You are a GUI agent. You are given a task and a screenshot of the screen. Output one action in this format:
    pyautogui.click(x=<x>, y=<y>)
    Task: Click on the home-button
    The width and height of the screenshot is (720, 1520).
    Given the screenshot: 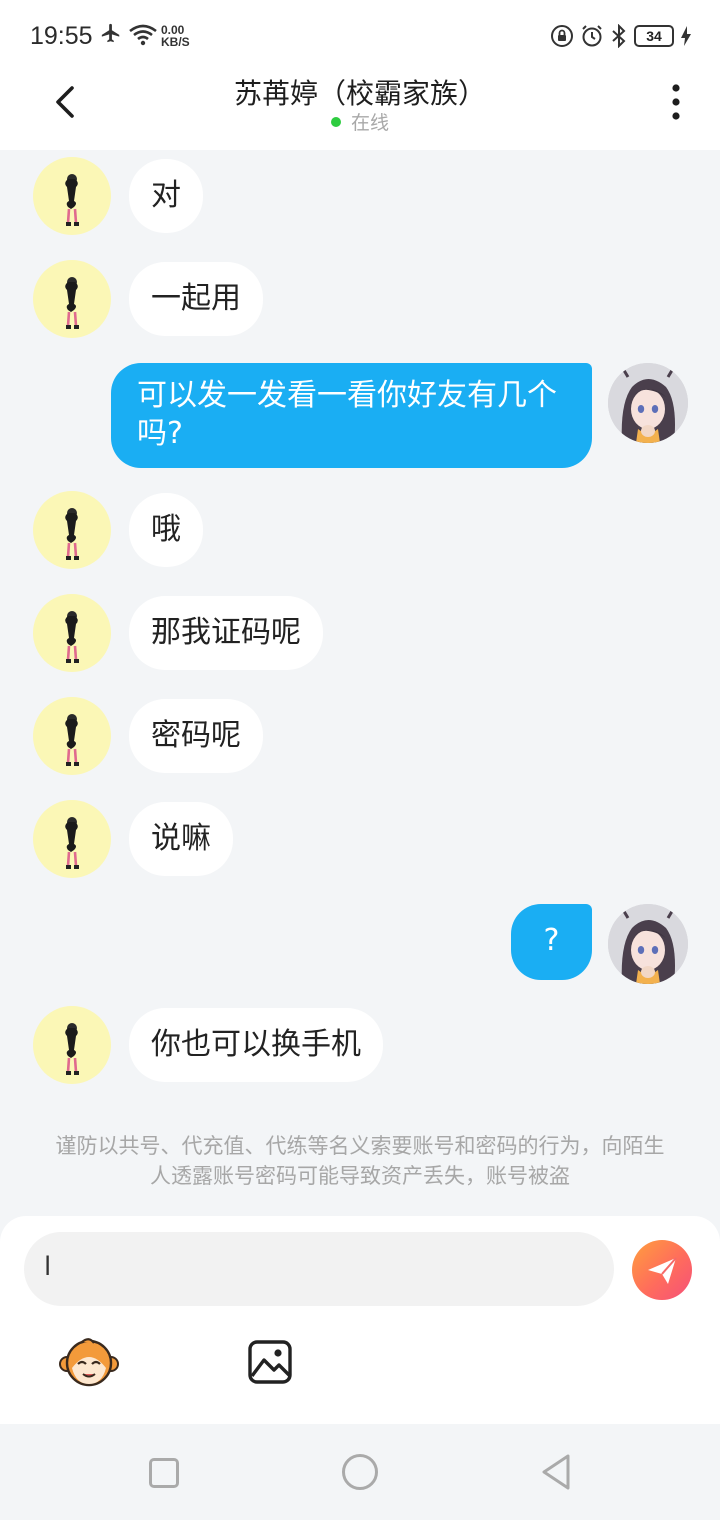 What is the action you would take?
    pyautogui.click(x=360, y=1472)
    